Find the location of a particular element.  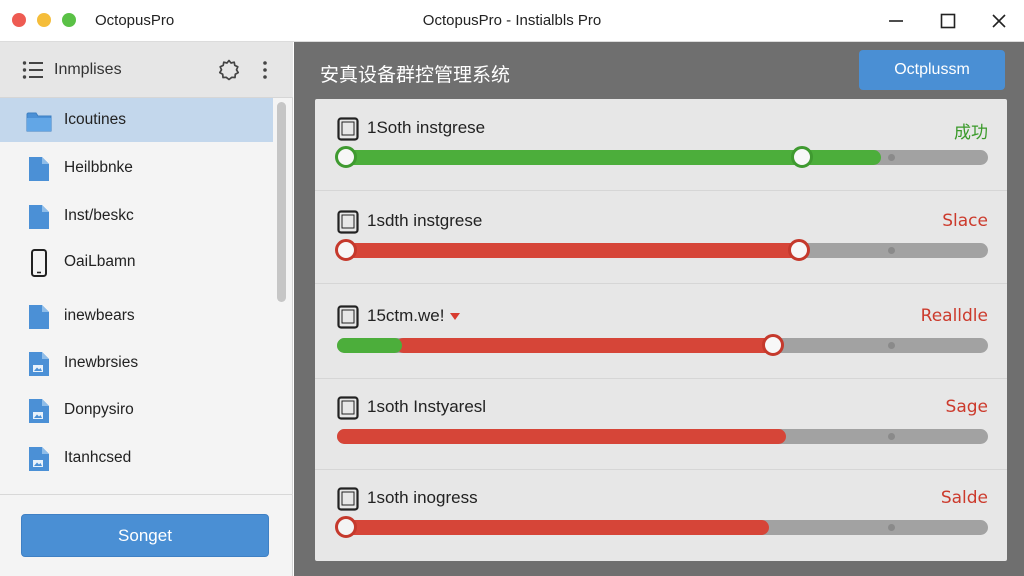

device-name: 1Soth instgrese is located at coordinates (426, 128).